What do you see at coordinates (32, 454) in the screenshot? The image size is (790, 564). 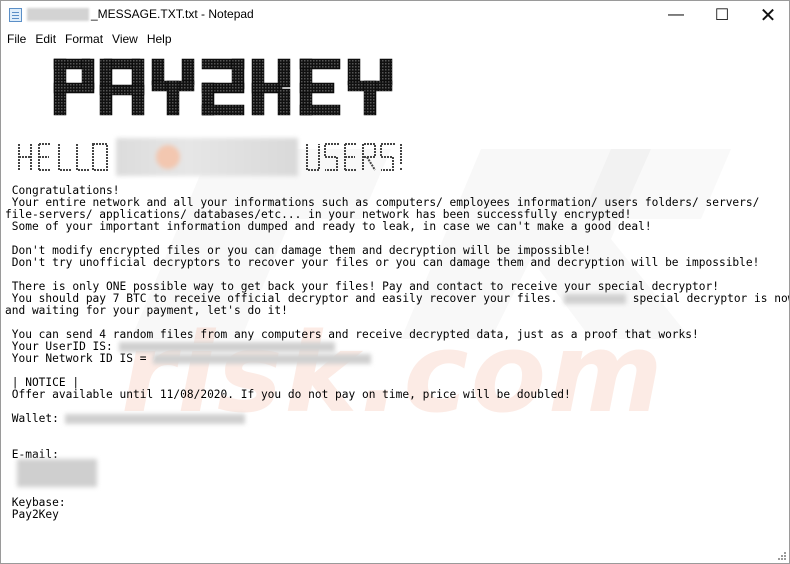 I see `line-email: E-mail:` at bounding box center [32, 454].